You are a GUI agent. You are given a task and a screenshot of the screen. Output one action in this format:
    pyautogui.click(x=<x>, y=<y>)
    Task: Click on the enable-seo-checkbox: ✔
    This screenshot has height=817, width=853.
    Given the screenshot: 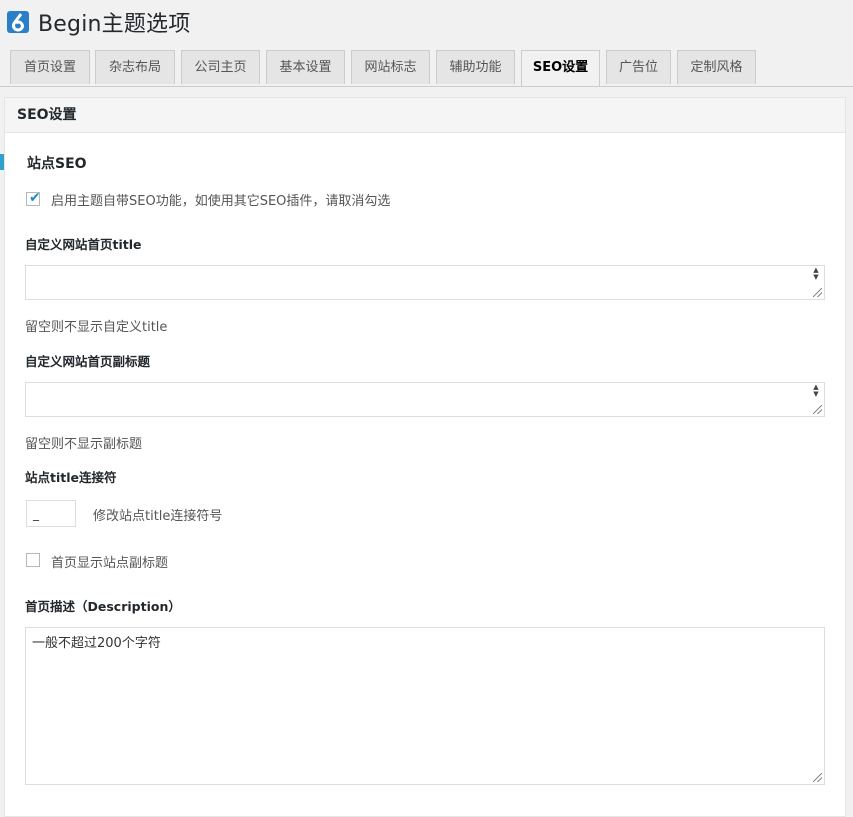 What is the action you would take?
    pyautogui.click(x=33, y=198)
    